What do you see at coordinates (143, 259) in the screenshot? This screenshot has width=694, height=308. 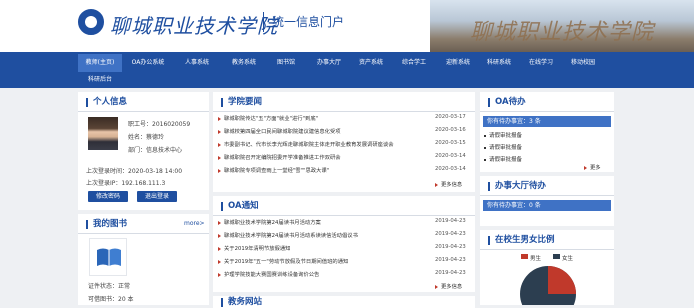 I see `my-library-panel: 我的图书 more> 证件状态：正常 可借图书：20 本` at bounding box center [143, 259].